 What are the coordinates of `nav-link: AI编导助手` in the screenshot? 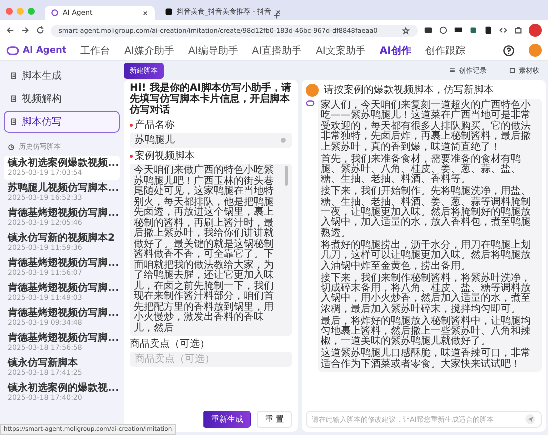 It's located at (213, 51).